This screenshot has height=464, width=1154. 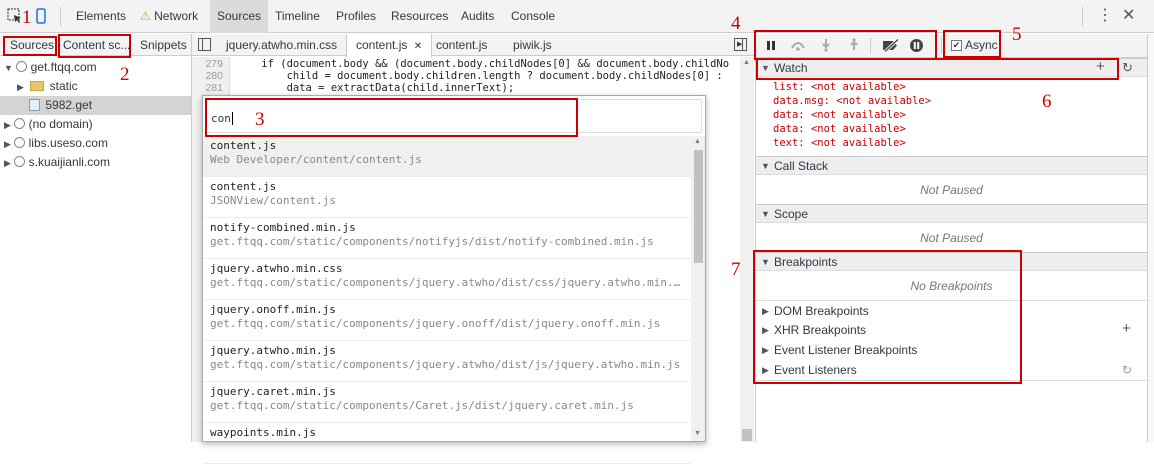 I want to click on add-xhr-breakpoint-icon: +, so click(x=1126, y=329).